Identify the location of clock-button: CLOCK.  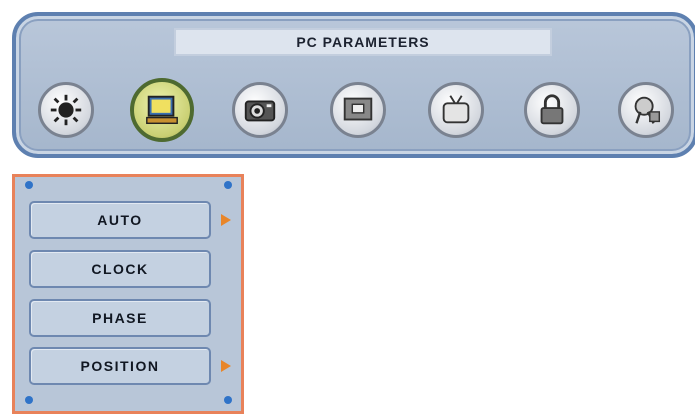
(120, 269).